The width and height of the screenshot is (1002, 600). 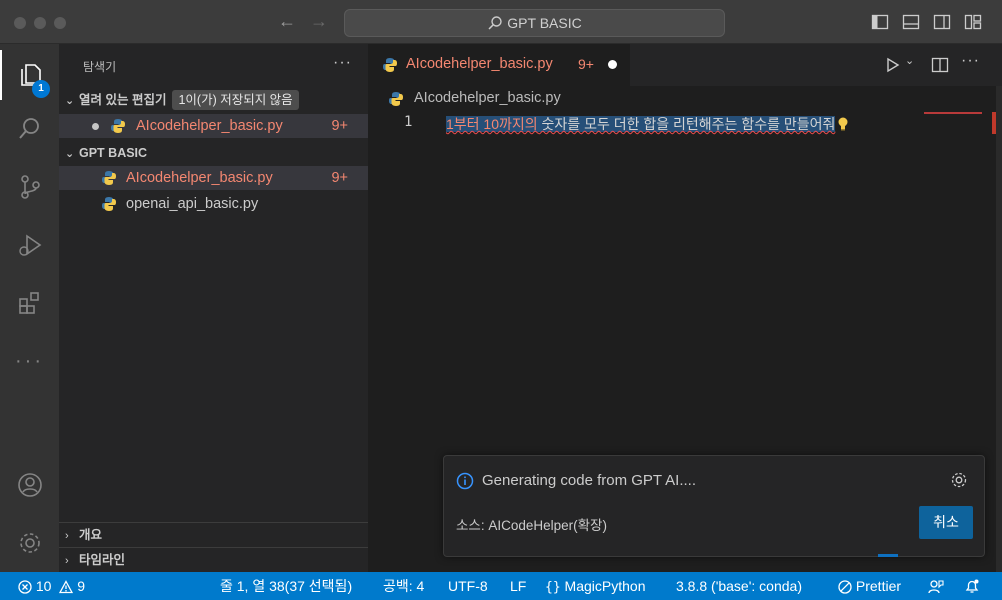 What do you see at coordinates (209, 126) in the screenshot?
I see `open-editor-filename: AIcodehelper_basic.py` at bounding box center [209, 126].